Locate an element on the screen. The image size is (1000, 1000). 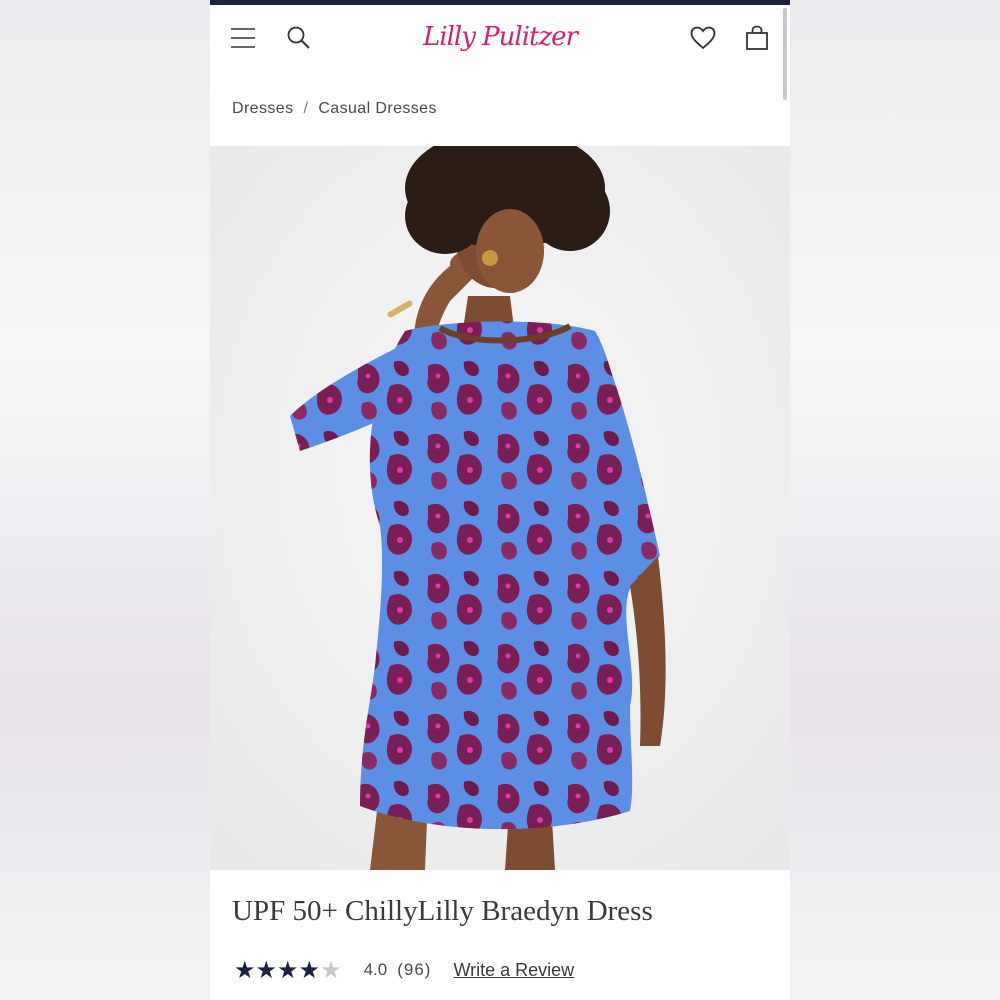
site-header: Lilly Pulitzer is located at coordinates (500, 38).